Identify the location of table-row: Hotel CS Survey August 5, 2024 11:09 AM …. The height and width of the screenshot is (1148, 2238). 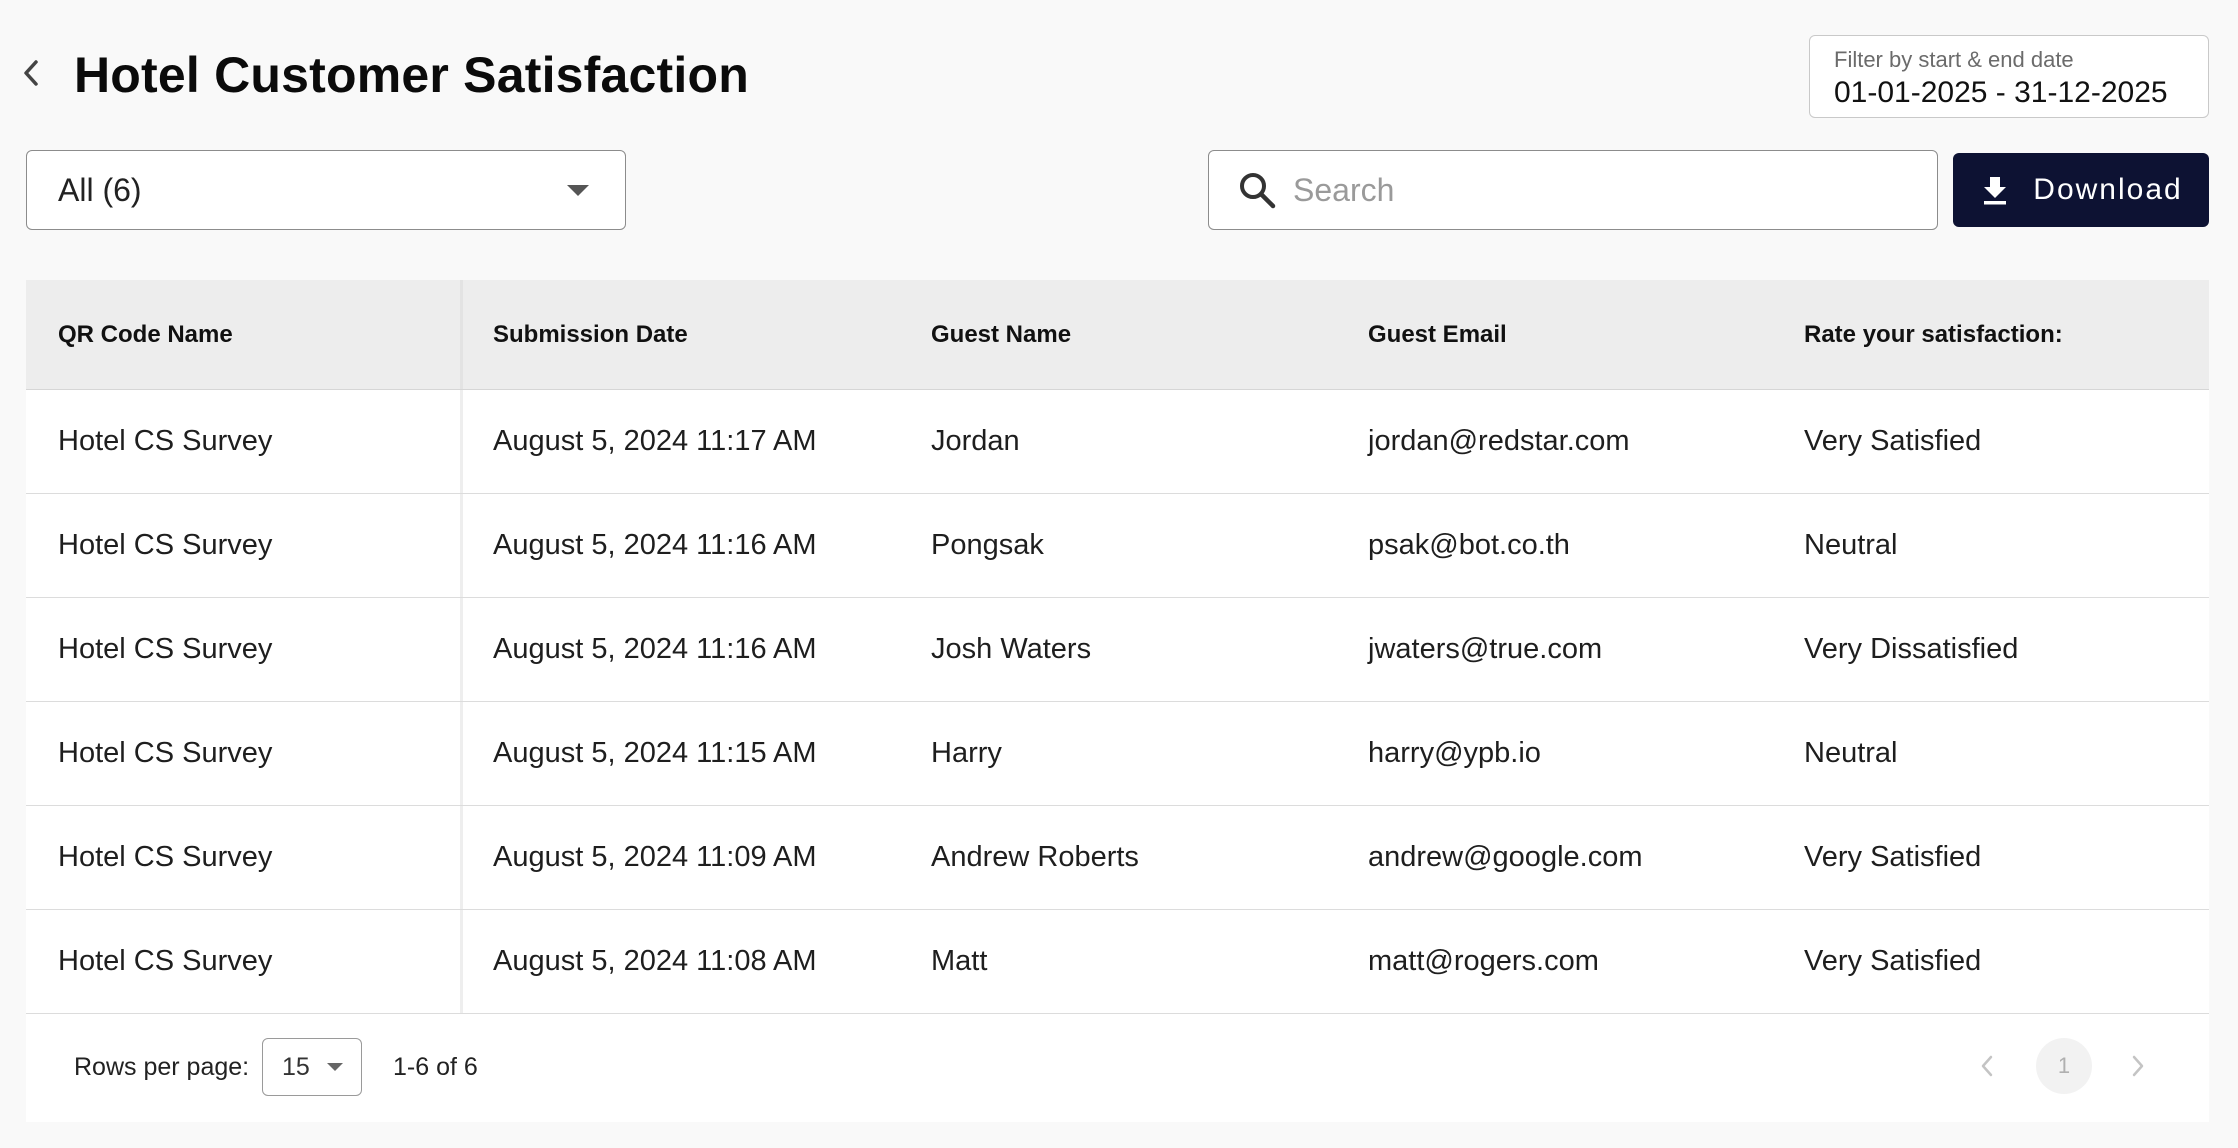
(1117, 858).